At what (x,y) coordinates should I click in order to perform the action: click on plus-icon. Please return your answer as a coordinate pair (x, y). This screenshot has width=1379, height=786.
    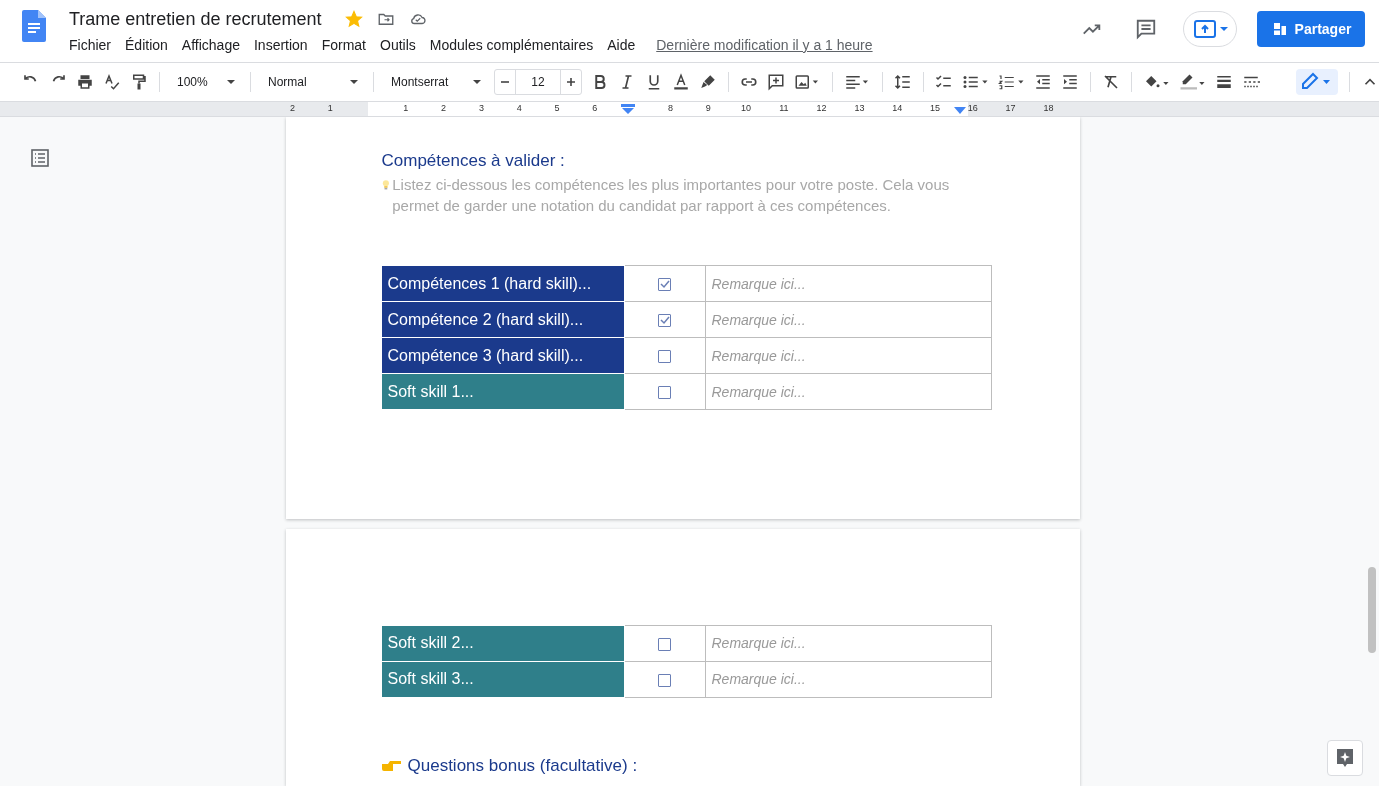
    Looking at the image, I should click on (571, 82).